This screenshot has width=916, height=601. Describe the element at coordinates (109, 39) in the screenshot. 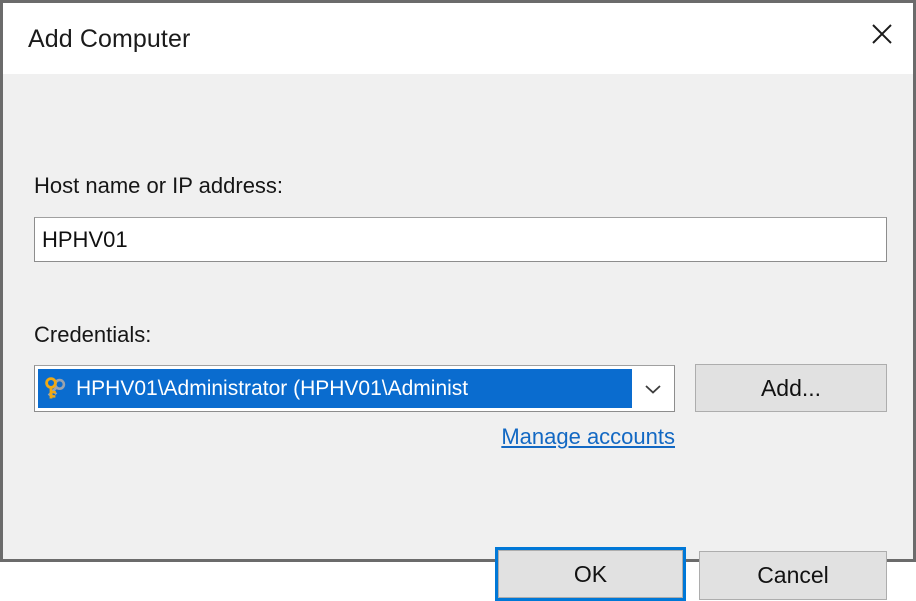

I see `window-title: Add Computer` at that location.